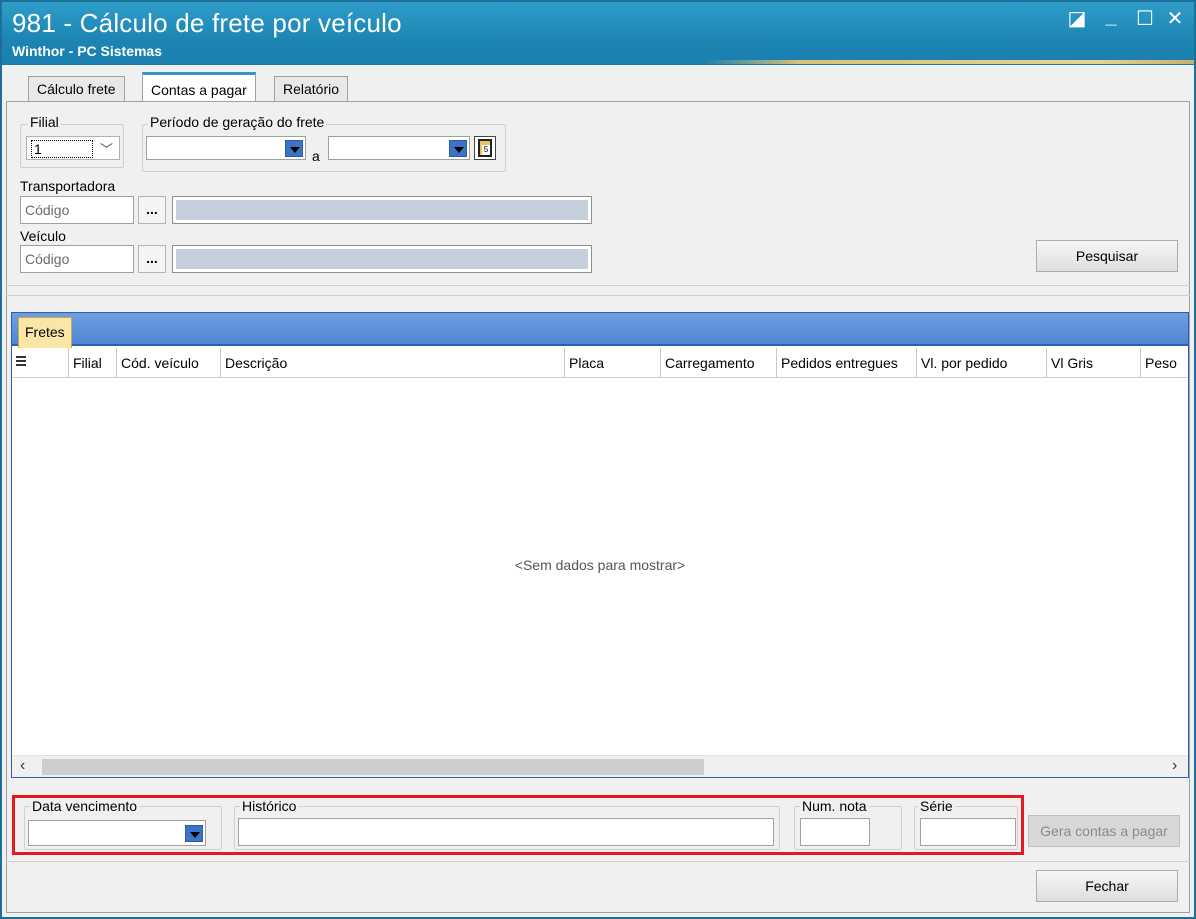 The width and height of the screenshot is (1196, 919). I want to click on periodo-label: Período de geração do frete, so click(237, 122).